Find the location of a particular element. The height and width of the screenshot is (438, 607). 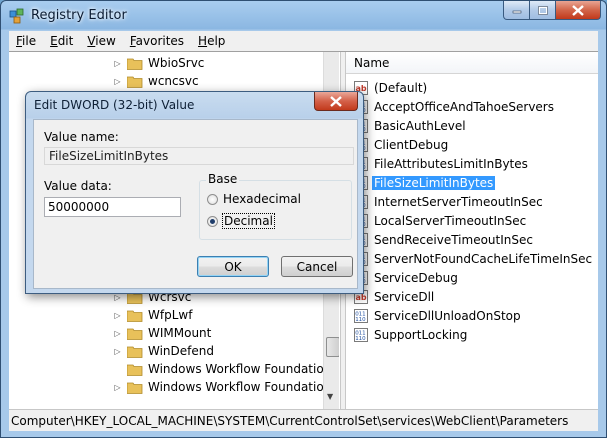

value-name: FileSizeLimitInBytes is located at coordinates (434, 183).